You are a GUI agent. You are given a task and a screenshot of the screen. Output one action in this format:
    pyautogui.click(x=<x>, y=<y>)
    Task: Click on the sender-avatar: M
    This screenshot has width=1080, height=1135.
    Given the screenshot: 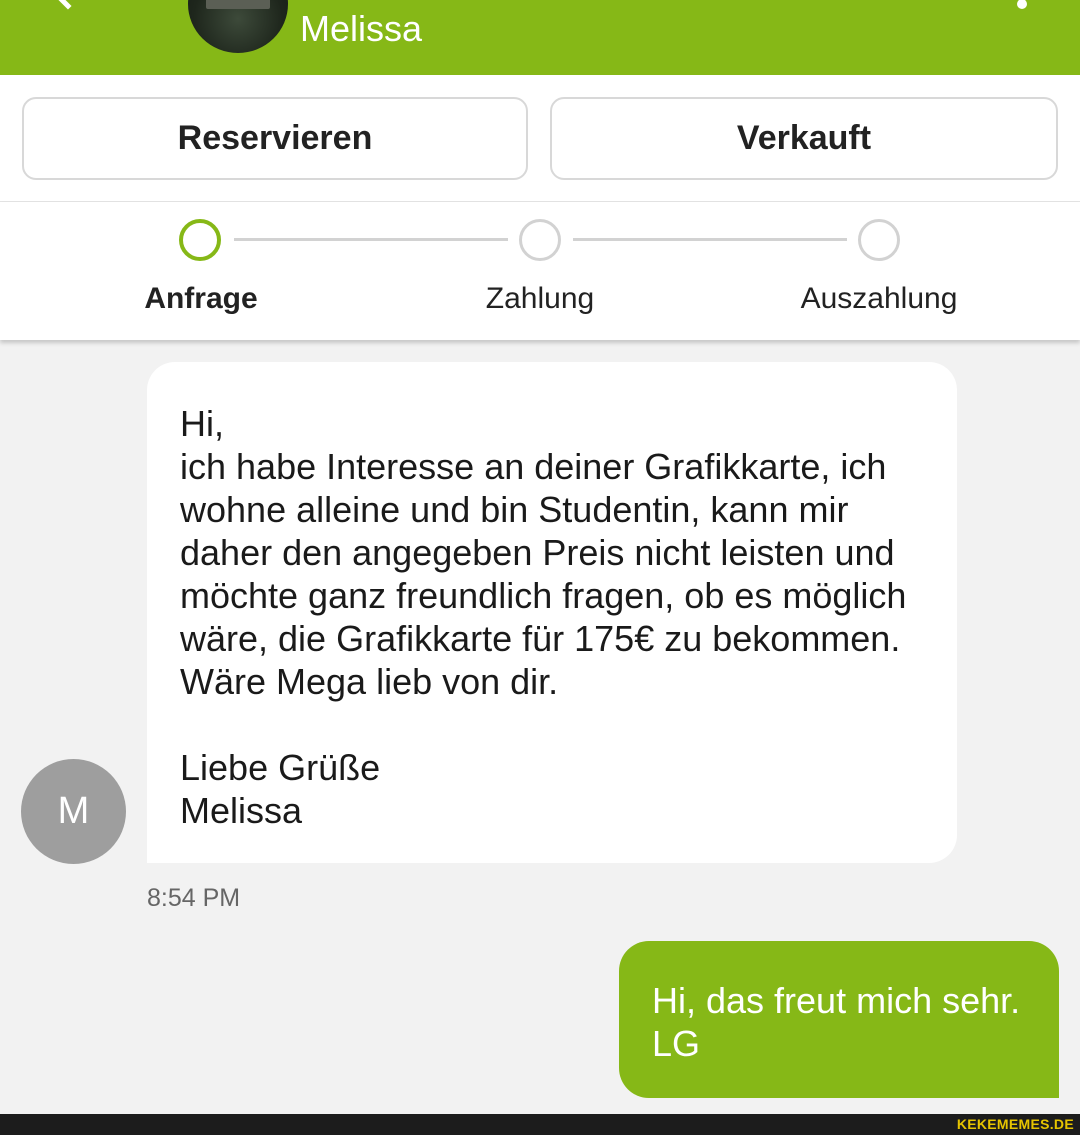 What is the action you would take?
    pyautogui.click(x=73, y=811)
    